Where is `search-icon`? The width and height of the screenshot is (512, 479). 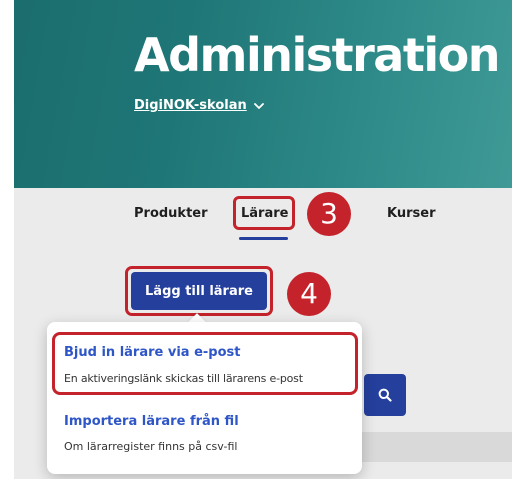
search-icon is located at coordinates (385, 395).